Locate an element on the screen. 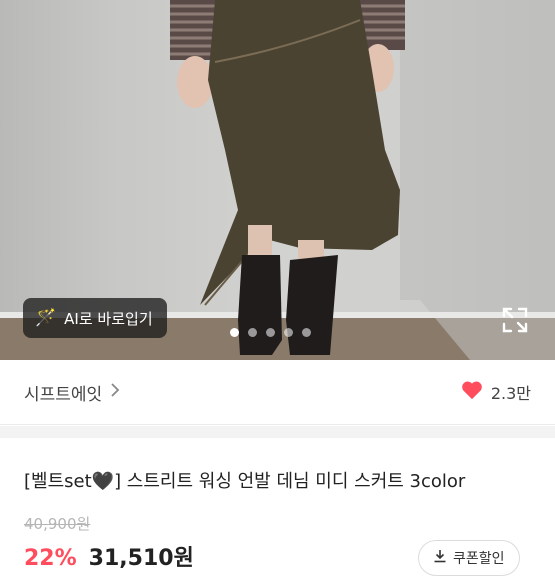 Image resolution: width=555 pixels, height=576 pixels. carousel-dots is located at coordinates (270, 332).